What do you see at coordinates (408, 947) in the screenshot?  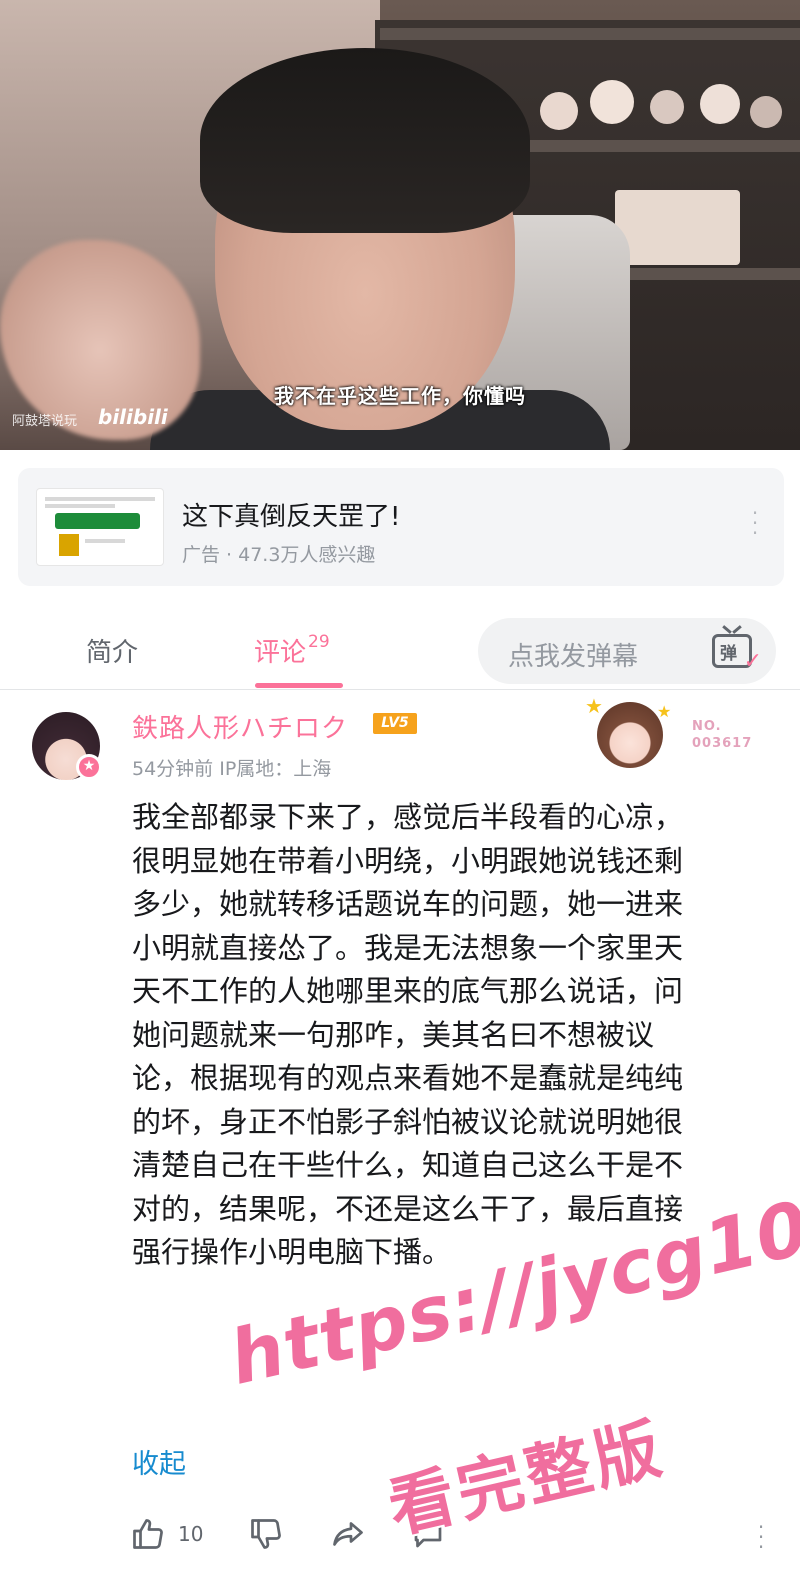 I see `comment-line: 小明就直接怂了。我是无法想象一个家里天` at bounding box center [408, 947].